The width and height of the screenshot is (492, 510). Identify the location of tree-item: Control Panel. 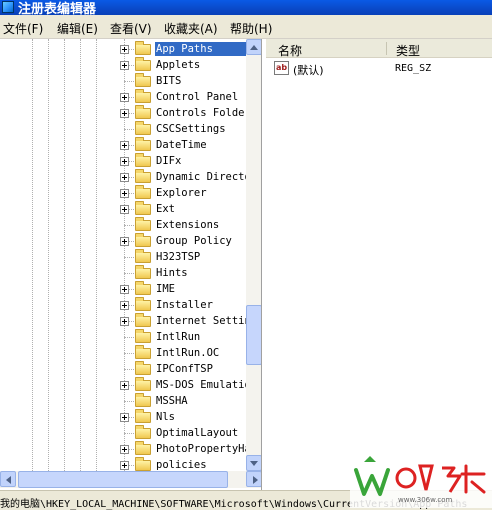
(123, 97).